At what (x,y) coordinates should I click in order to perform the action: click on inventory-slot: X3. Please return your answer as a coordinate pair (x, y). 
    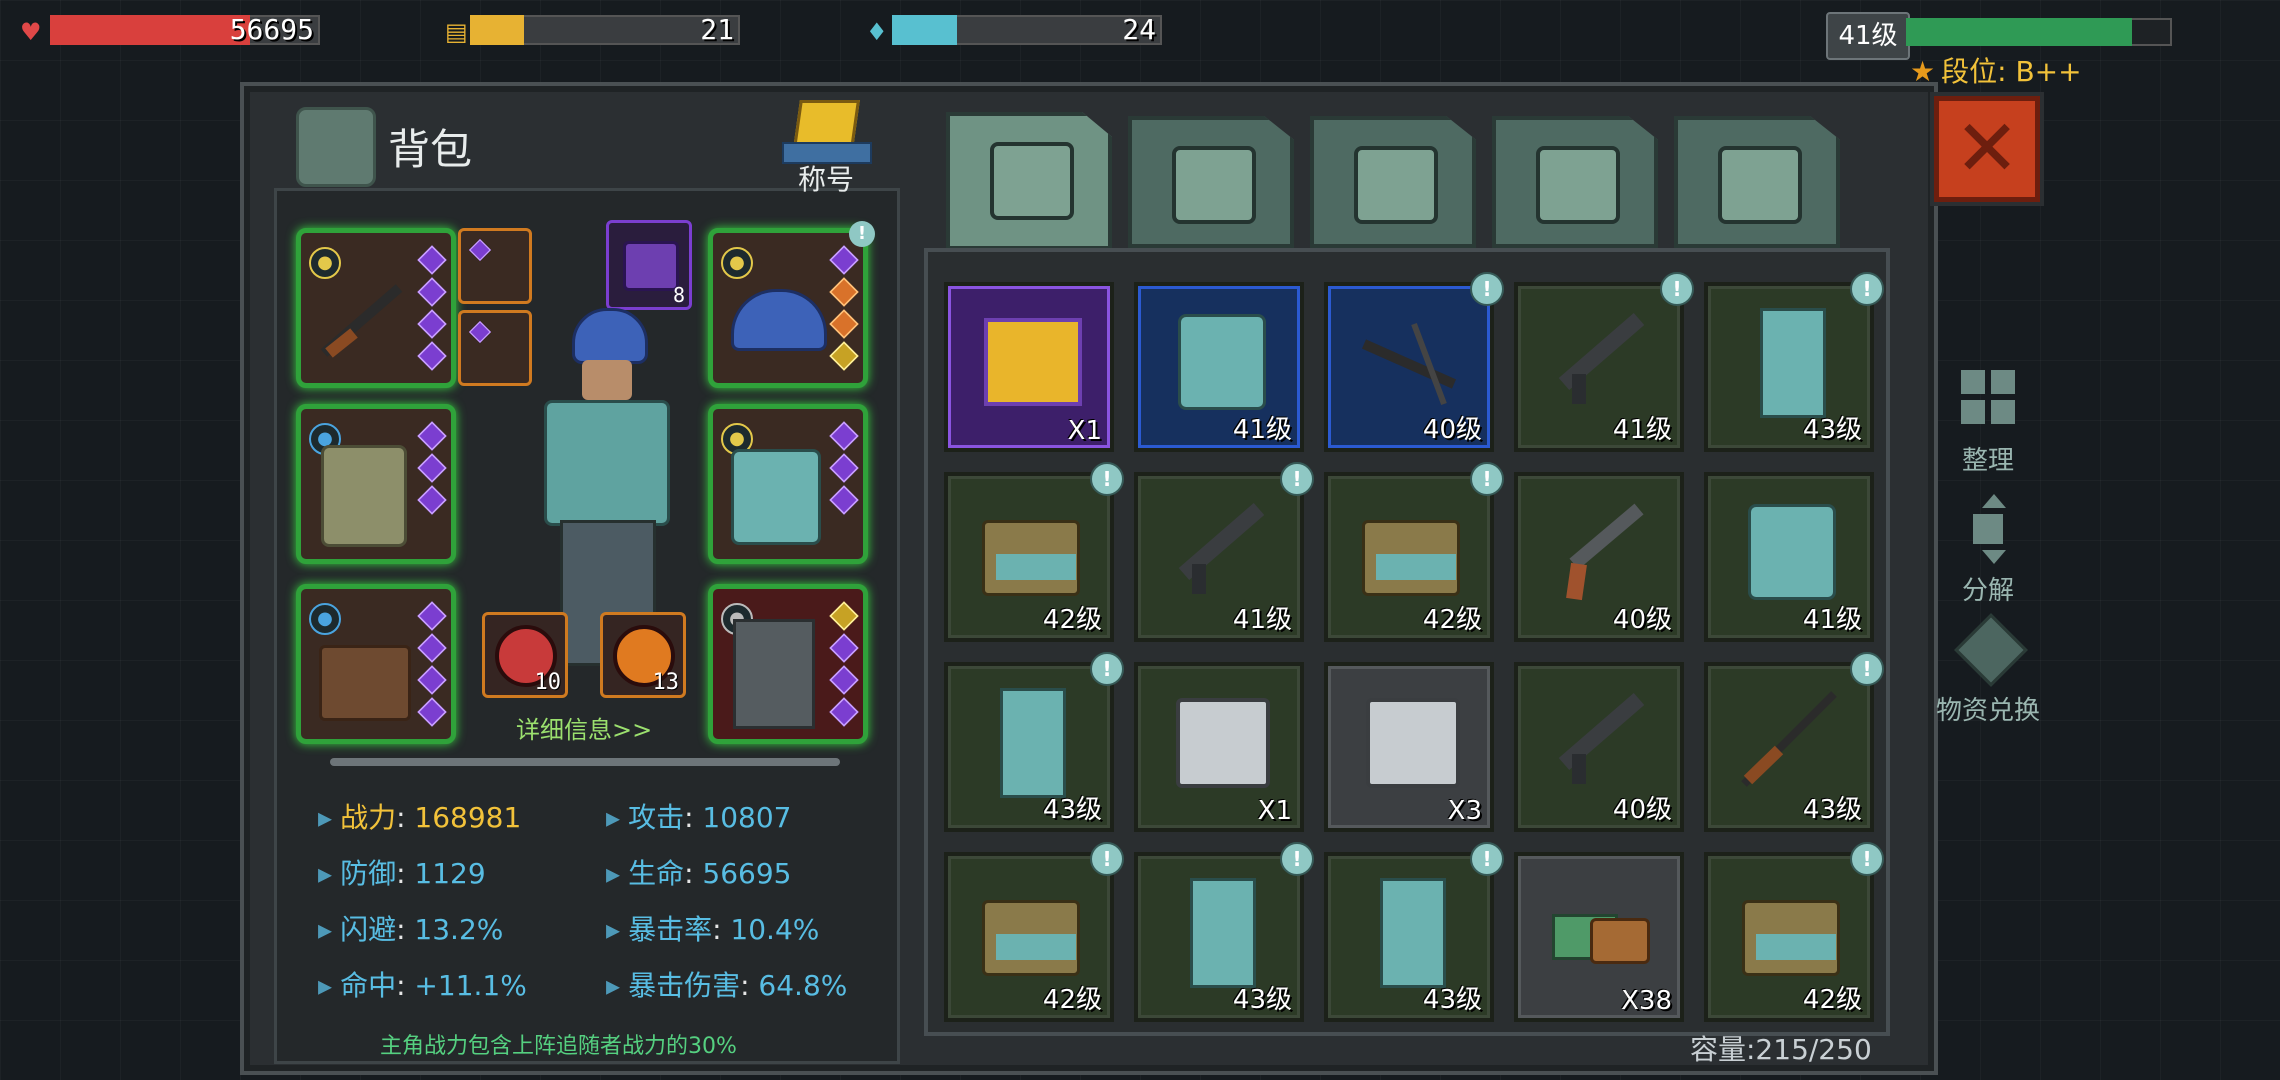
    Looking at the image, I should click on (1409, 747).